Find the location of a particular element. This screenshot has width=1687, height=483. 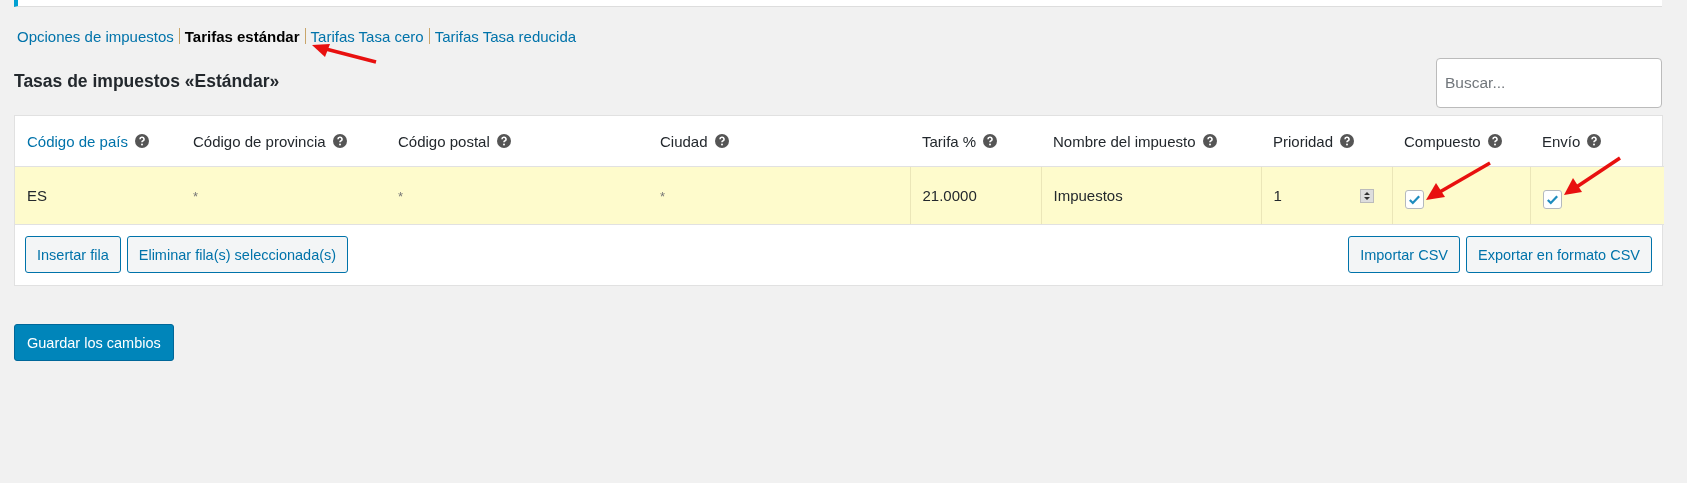

subnav-link: Tarifas Tasa cero is located at coordinates (367, 36).